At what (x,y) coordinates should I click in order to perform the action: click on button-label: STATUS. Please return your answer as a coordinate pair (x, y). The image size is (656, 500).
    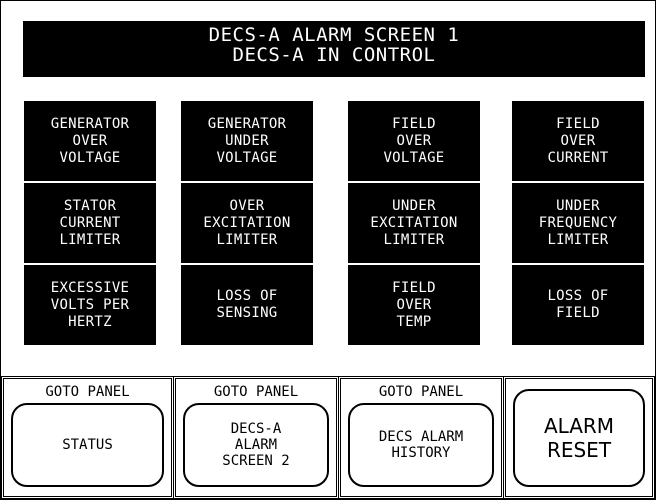
    Looking at the image, I should click on (87, 445).